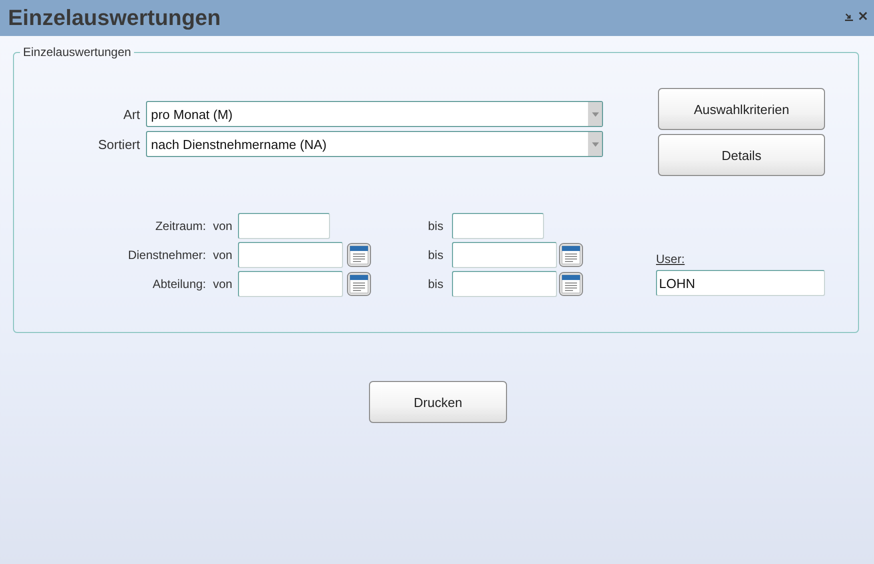 The image size is (874, 564). I want to click on group-title: Einzelauswertungen, so click(77, 52).